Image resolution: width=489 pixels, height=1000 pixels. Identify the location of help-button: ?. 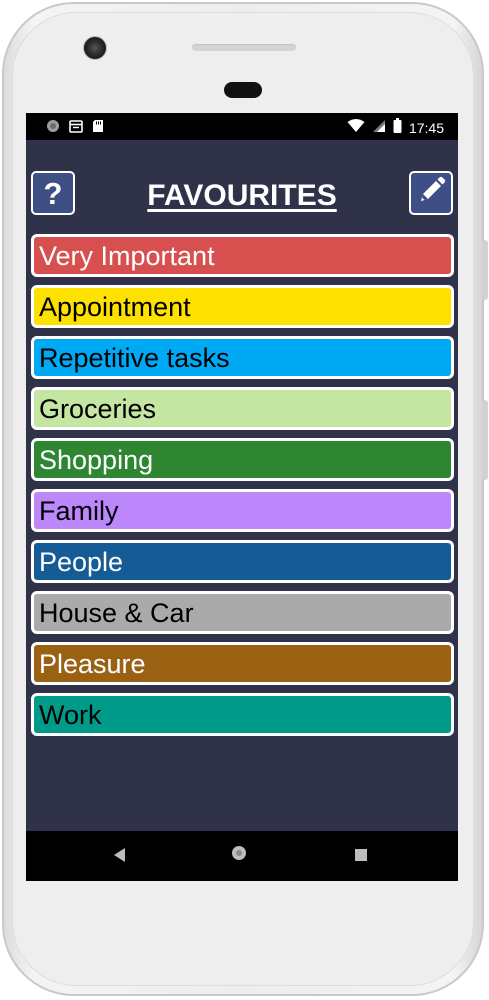
(53, 193).